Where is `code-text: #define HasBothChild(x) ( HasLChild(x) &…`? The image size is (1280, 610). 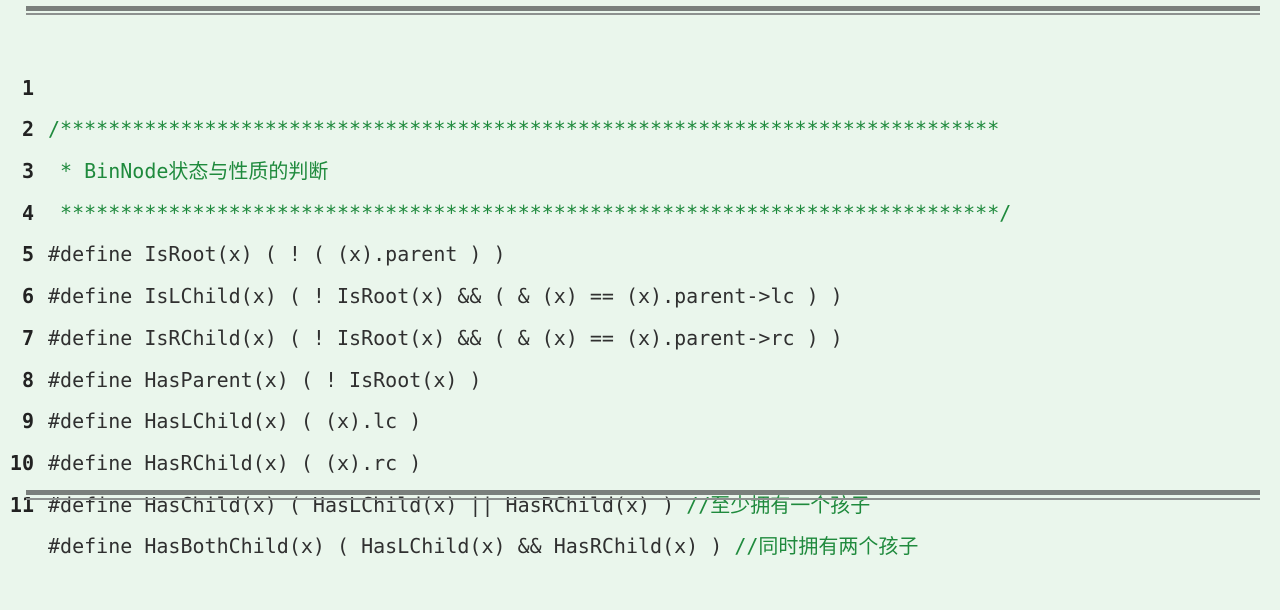 code-text: #define HasBothChild(x) ( HasLChild(x) &… is located at coordinates (391, 546).